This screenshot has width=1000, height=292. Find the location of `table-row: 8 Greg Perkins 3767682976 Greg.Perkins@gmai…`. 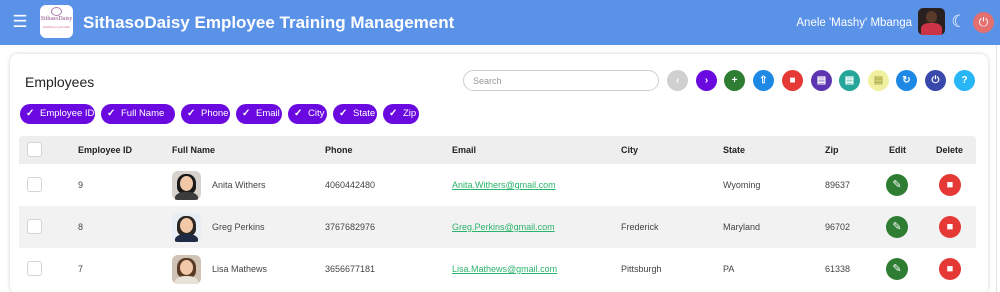

table-row: 8 Greg Perkins 3767682976 Greg.Perkins@gmai… is located at coordinates (497, 227).